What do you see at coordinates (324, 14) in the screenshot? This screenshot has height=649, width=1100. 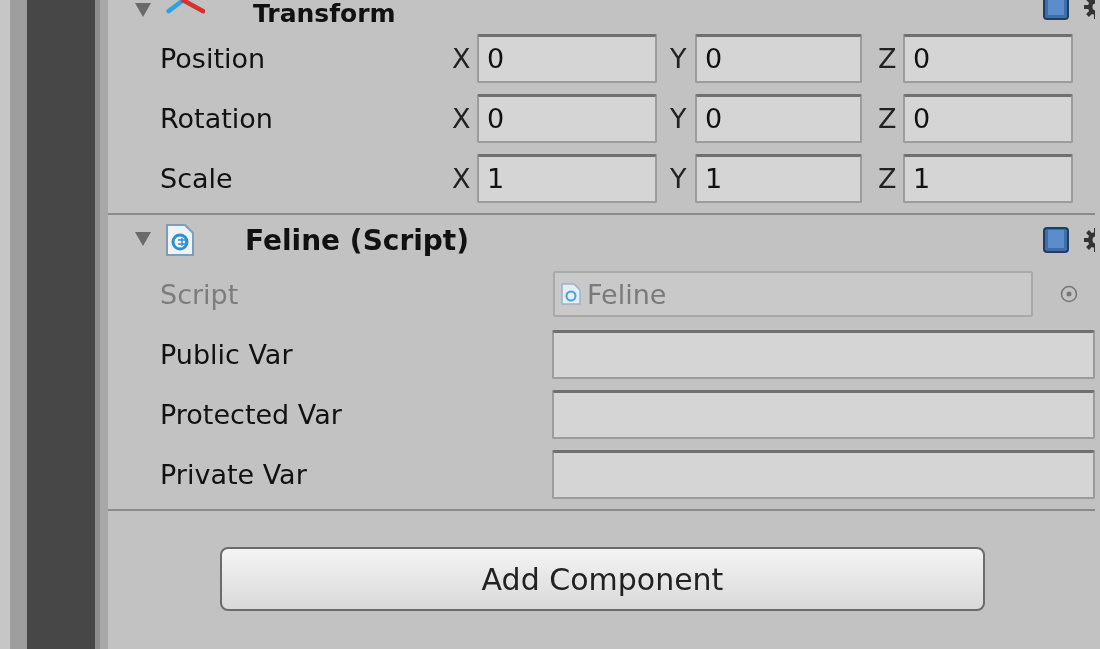 I see `component-title: Transform` at bounding box center [324, 14].